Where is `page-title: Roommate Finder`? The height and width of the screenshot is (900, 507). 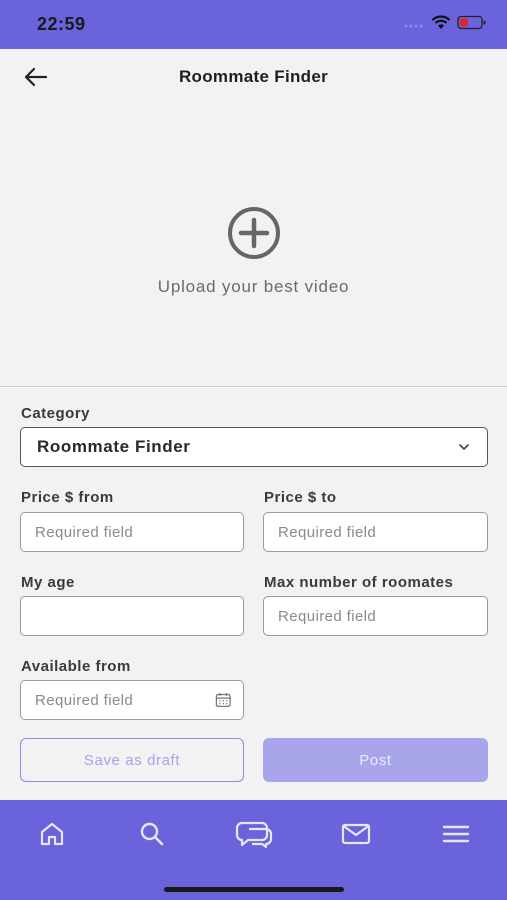
page-title: Roommate Finder is located at coordinates (253, 76).